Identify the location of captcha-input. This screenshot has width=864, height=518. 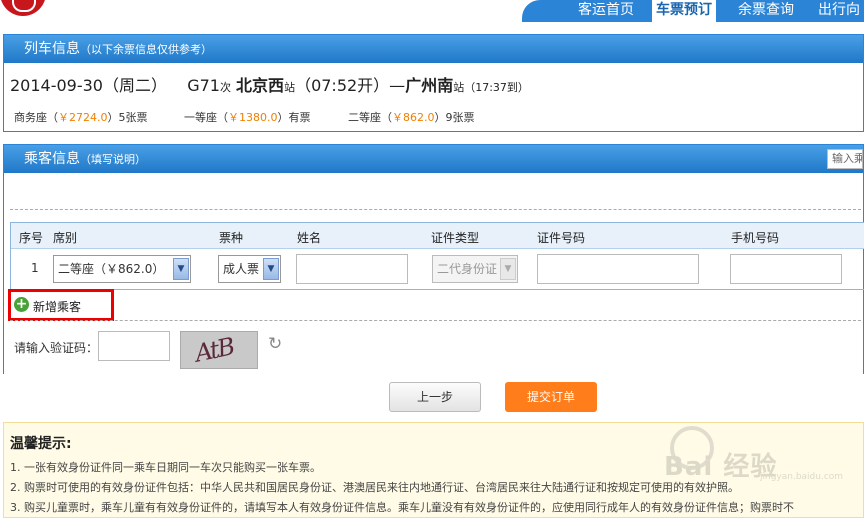
(134, 346).